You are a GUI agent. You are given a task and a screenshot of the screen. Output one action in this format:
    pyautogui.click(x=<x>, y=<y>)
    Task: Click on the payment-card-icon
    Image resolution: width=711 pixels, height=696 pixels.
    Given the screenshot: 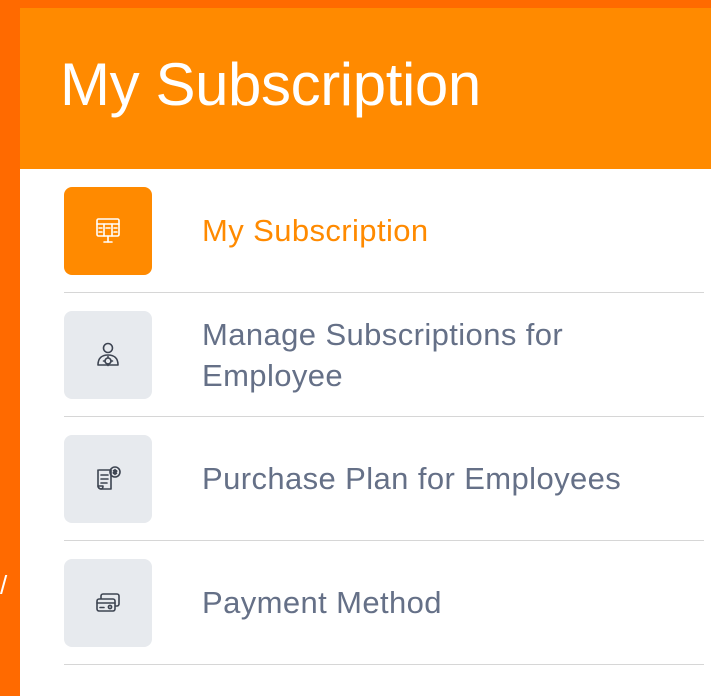 What is the action you would take?
    pyautogui.click(x=108, y=602)
    